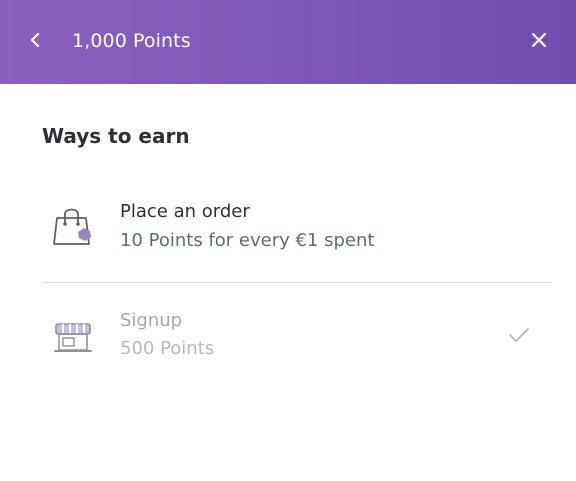  I want to click on storefront-icon, so click(73, 337).